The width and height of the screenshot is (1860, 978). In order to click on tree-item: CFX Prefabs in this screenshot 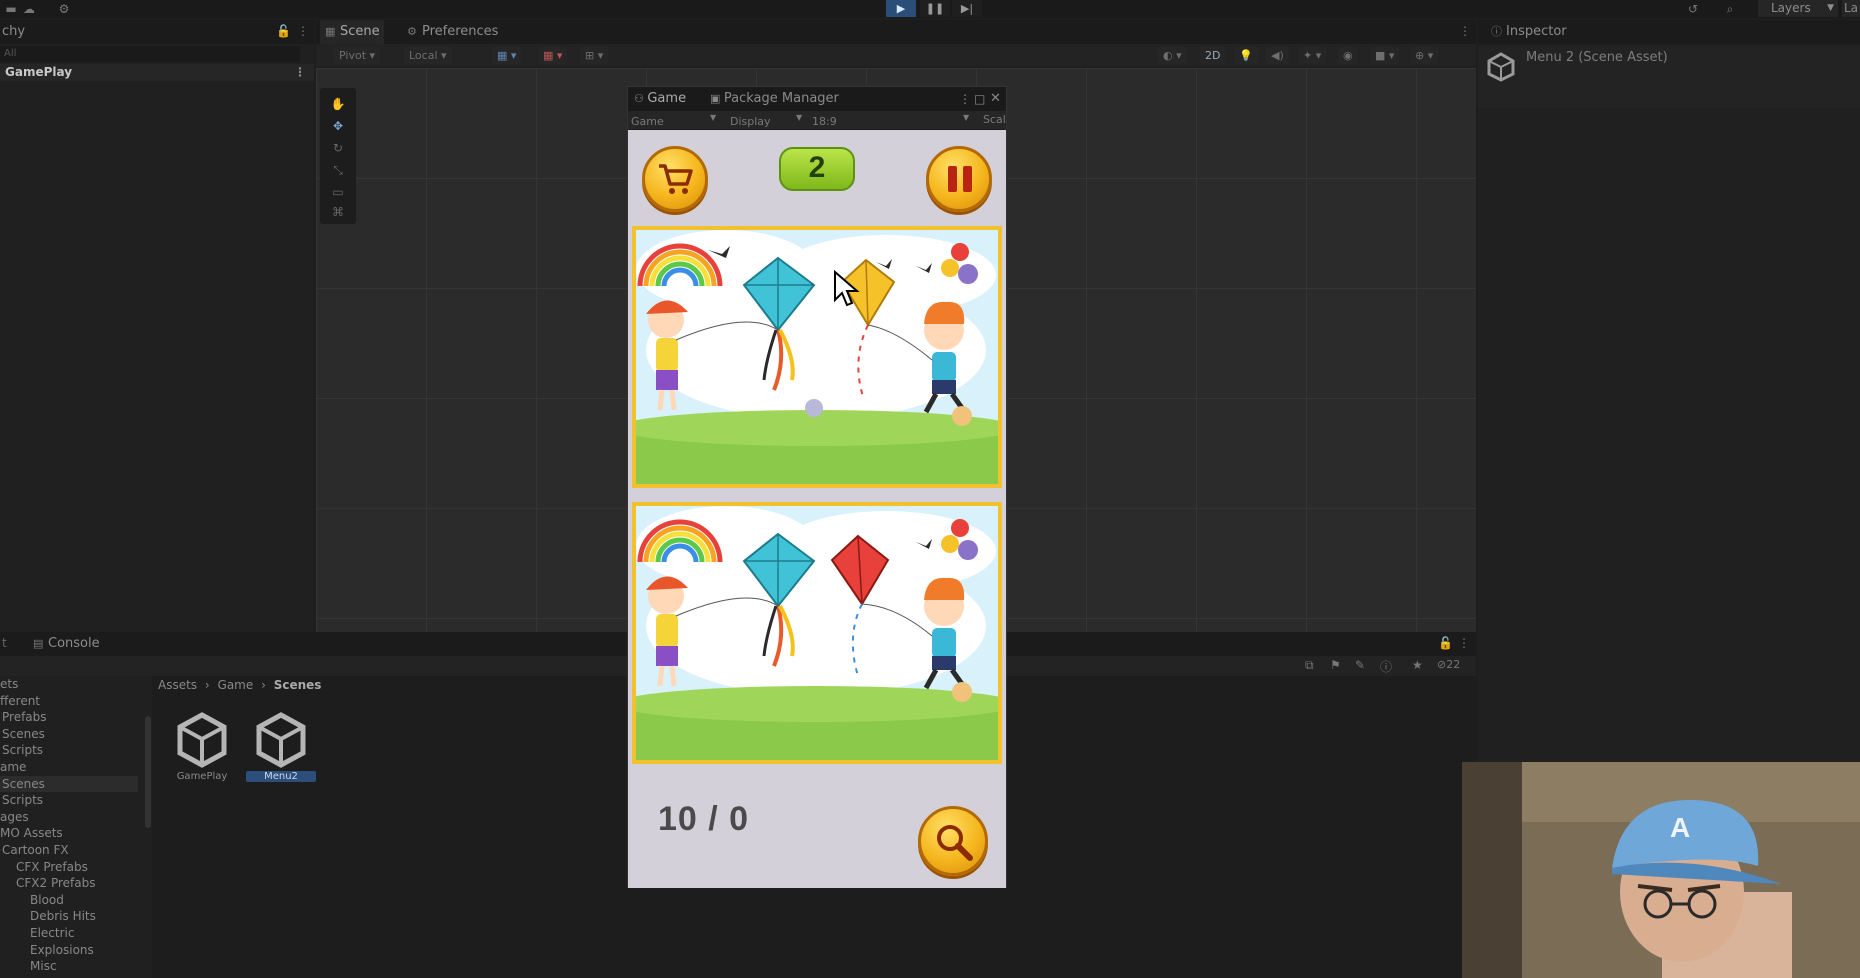, I will do `click(75, 867)`.